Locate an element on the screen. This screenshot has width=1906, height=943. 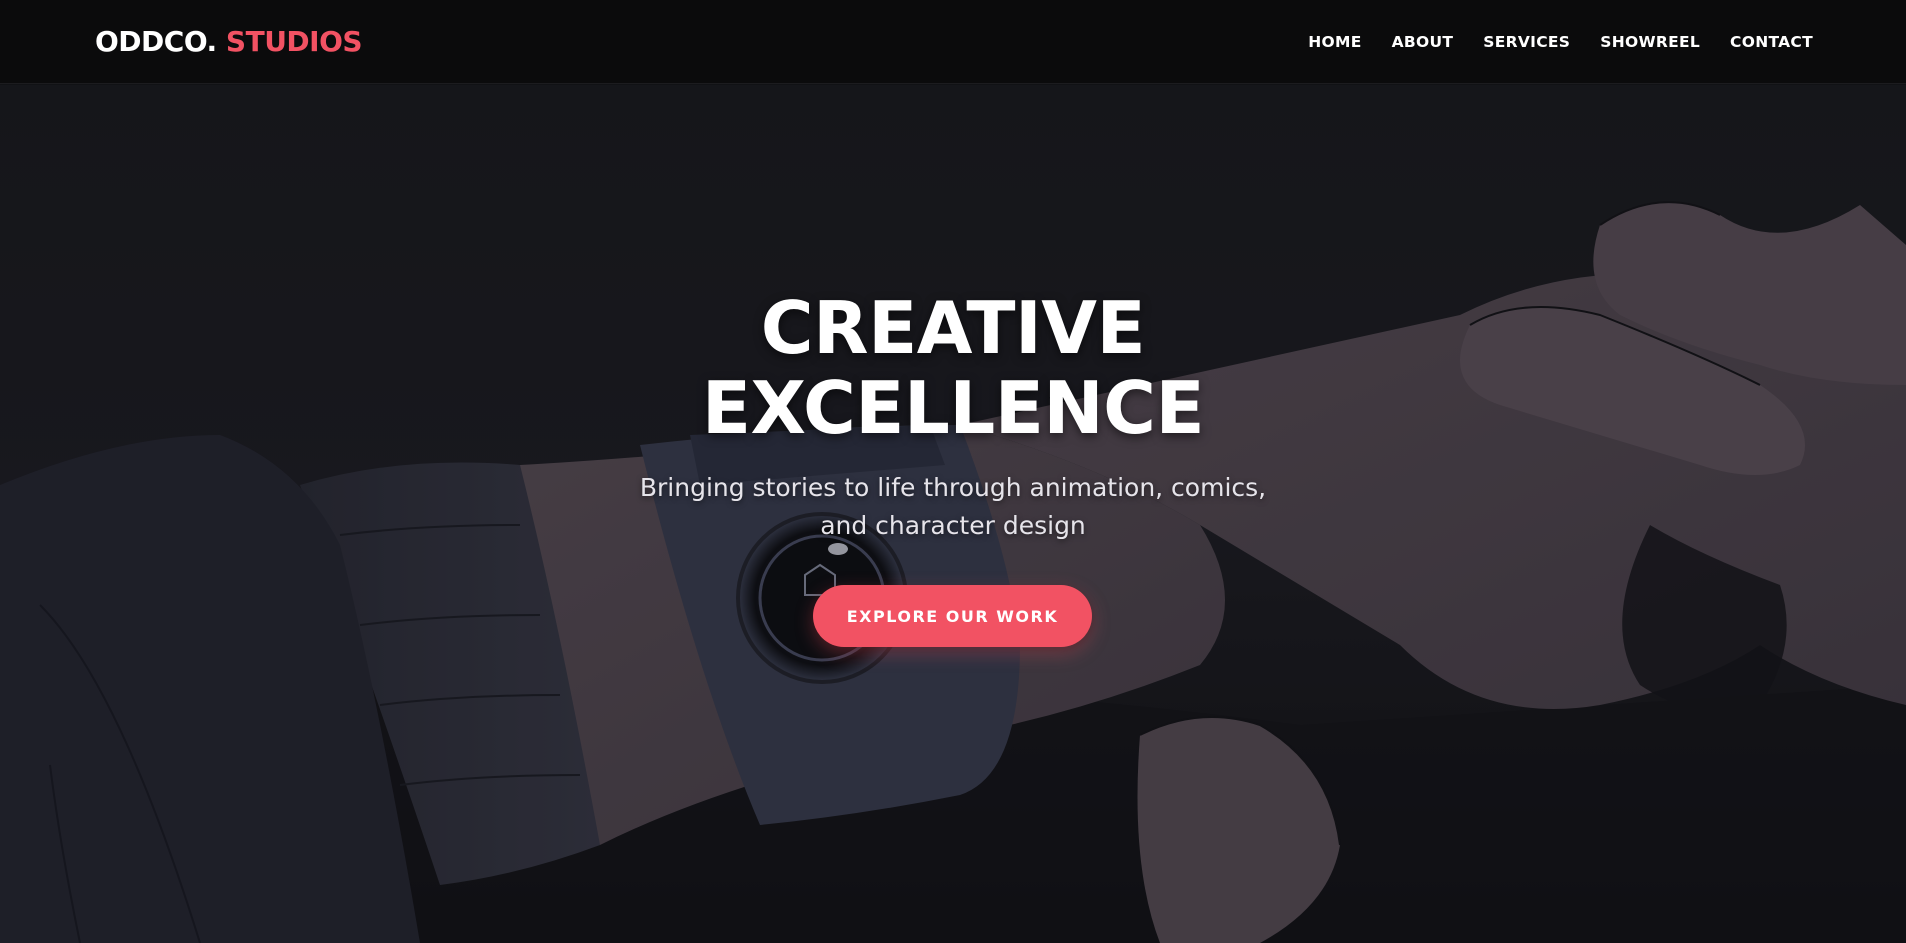
hero-title-line-1: CREATIVE is located at coordinates (953, 328).